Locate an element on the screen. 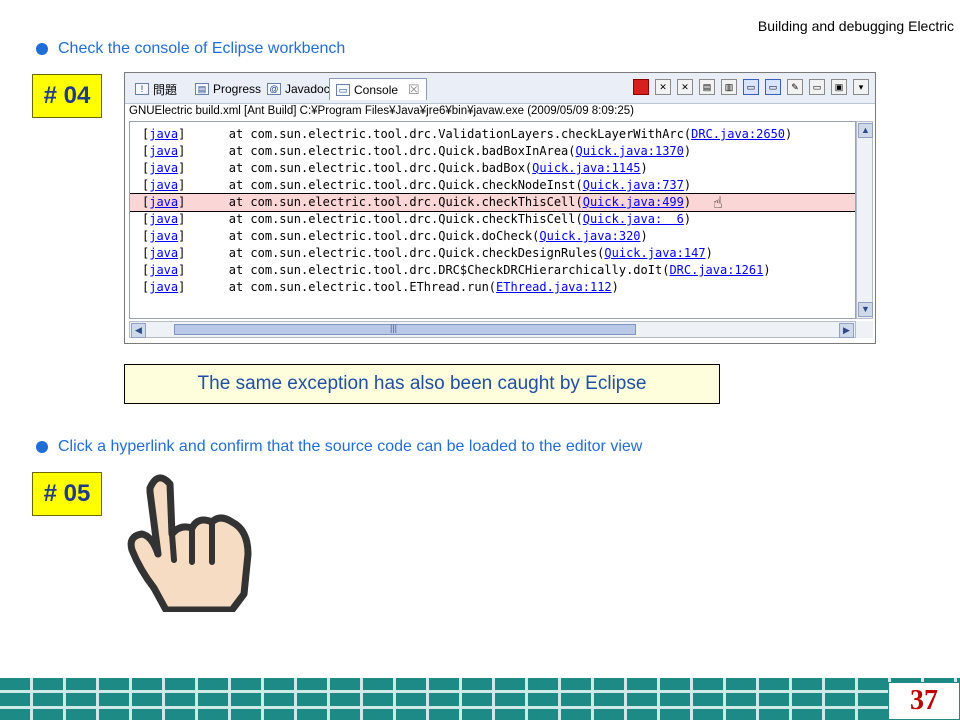 Image resolution: width=960 pixels, height=720 pixels. horizontal-scrollbar: ◀ ||| ▶ is located at coordinates (492, 329).